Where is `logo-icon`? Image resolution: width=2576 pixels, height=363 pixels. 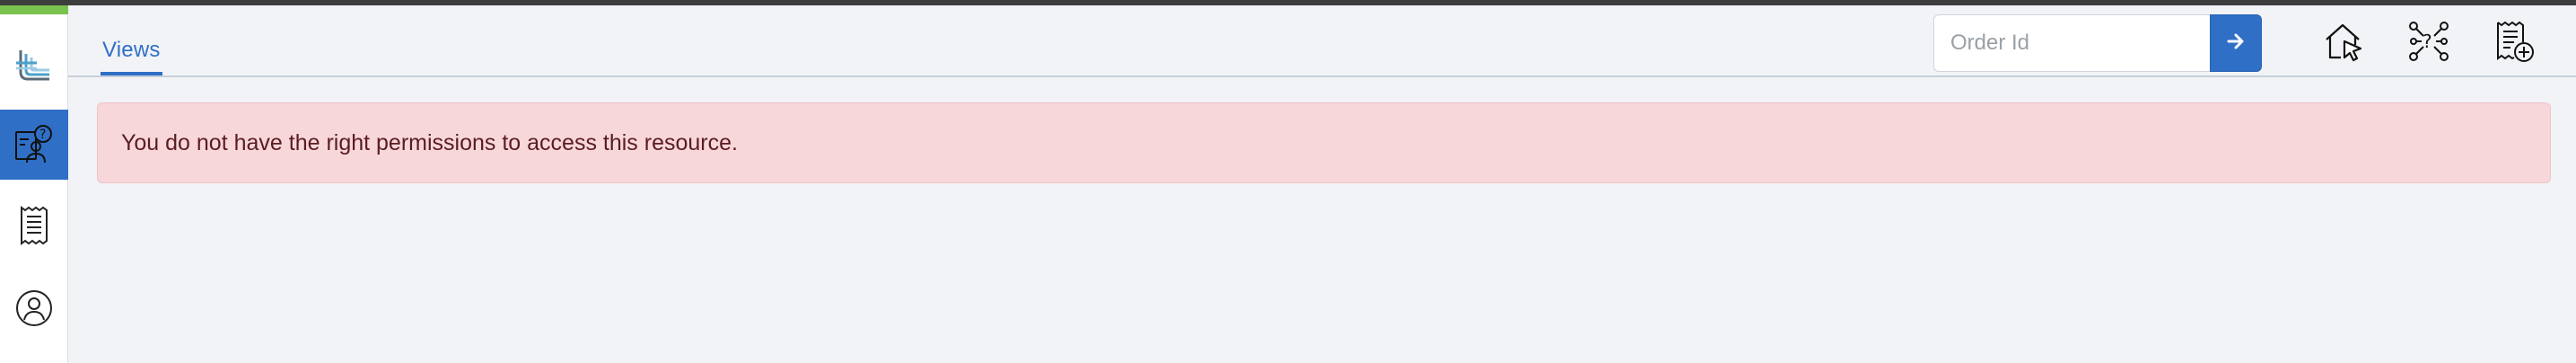
logo-icon is located at coordinates (34, 65).